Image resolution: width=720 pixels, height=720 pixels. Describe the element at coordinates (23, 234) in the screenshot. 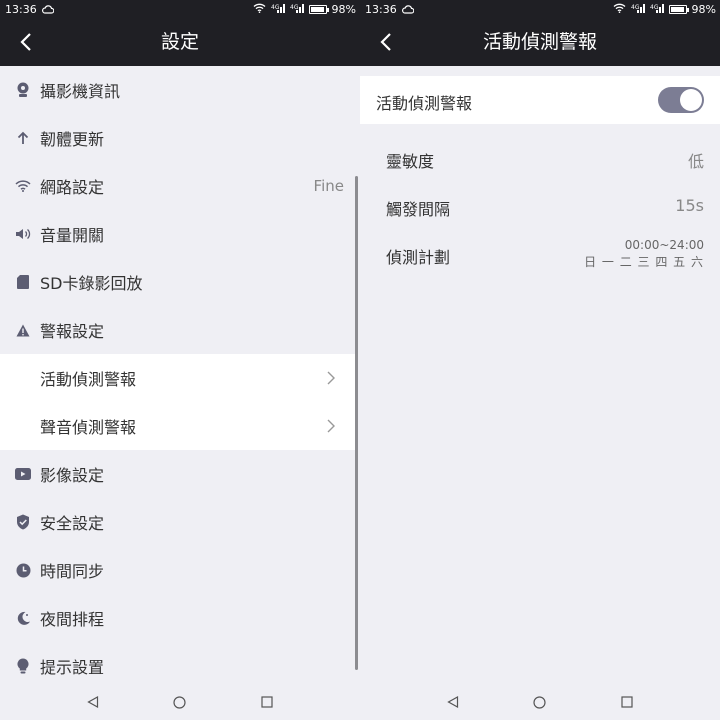

I see `speaker-icon` at that location.